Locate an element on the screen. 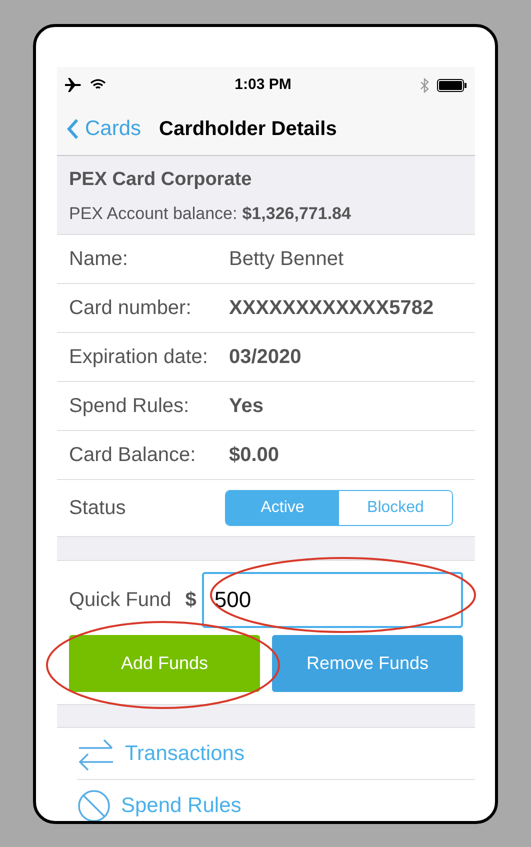 Image resolution: width=531 pixels, height=847 pixels. status-label: Status is located at coordinates (97, 508).